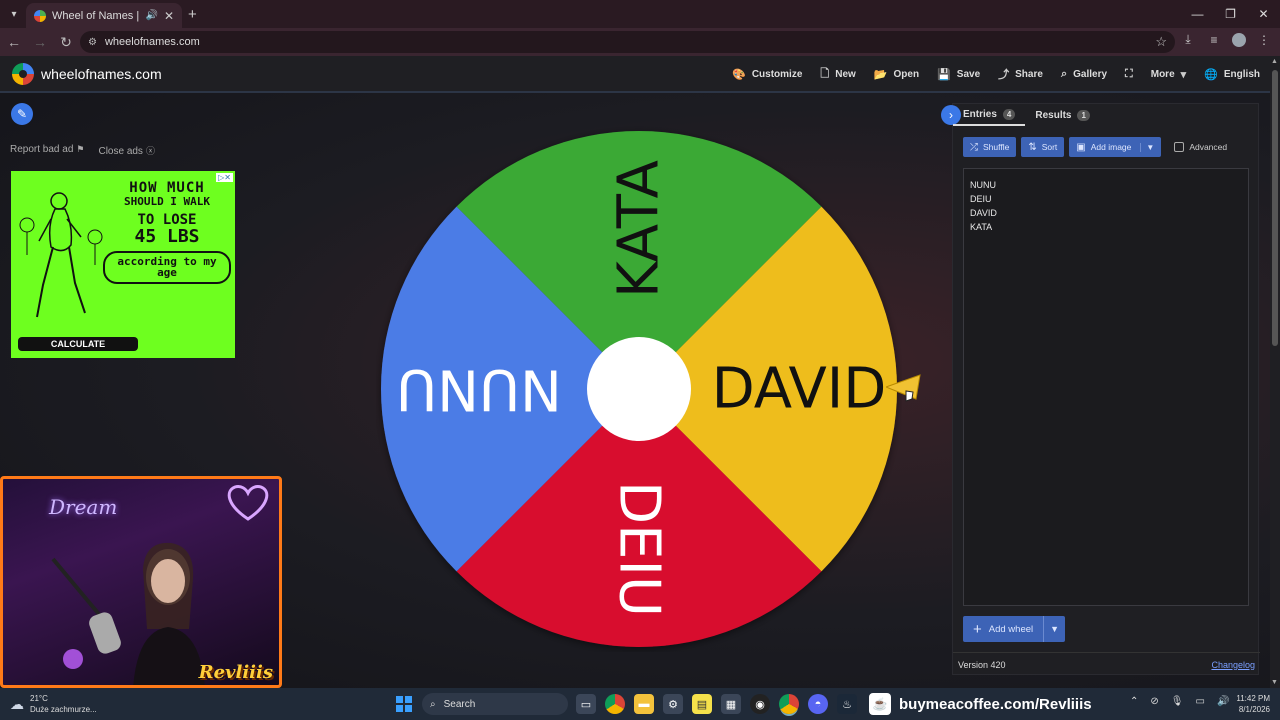  Describe the element at coordinates (673, 704) in the screenshot. I see `settings-icon: ⚙` at that location.